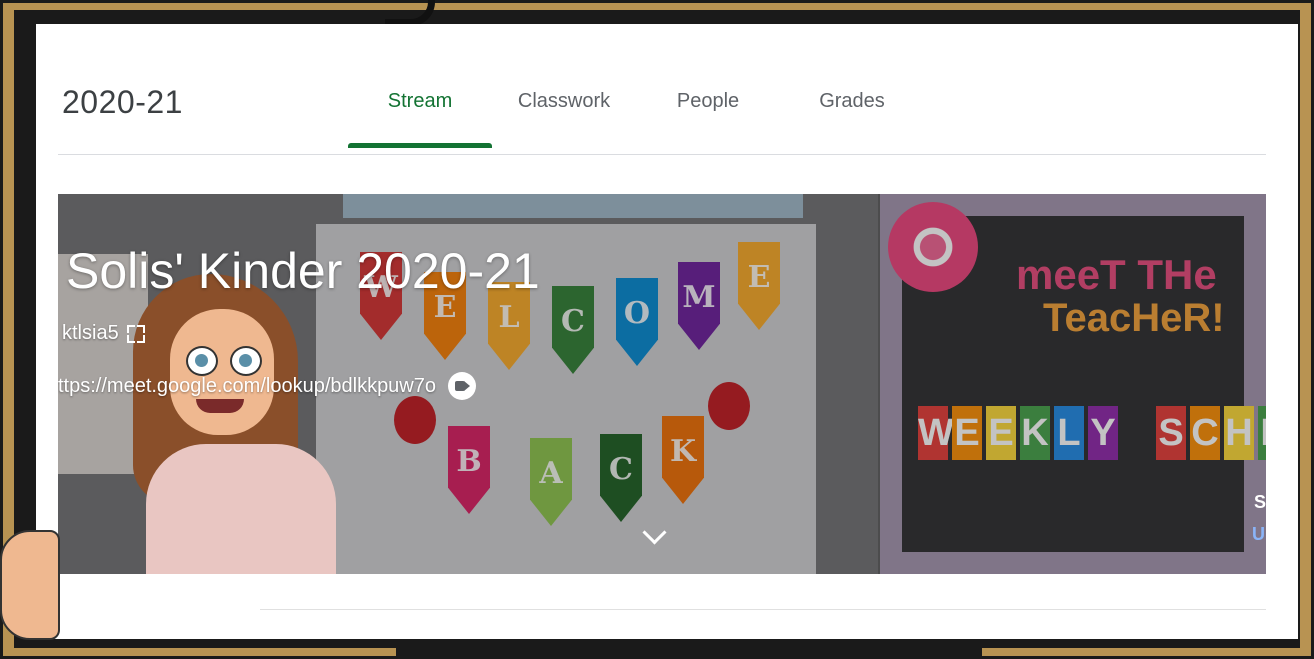  What do you see at coordinates (689, 652) in the screenshot?
I see `decorative-bottom-bar` at bounding box center [689, 652].